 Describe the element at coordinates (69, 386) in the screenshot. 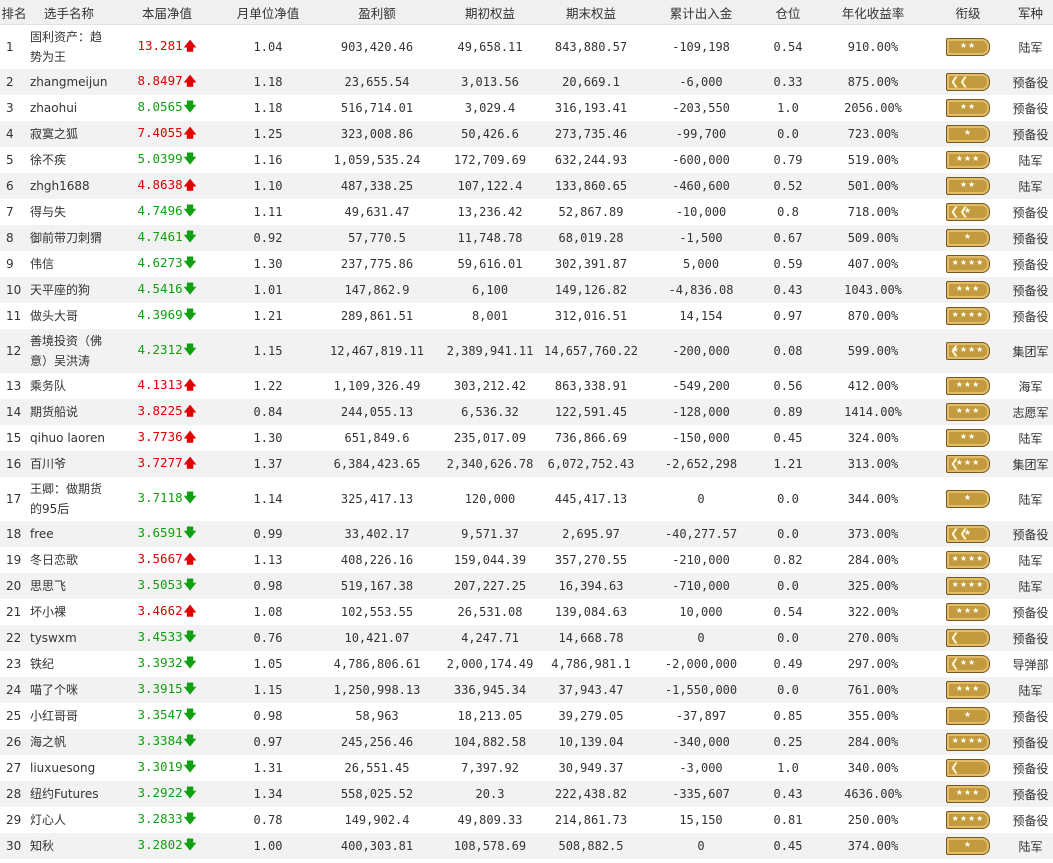

I see `player-name-link: 乘务队` at that location.